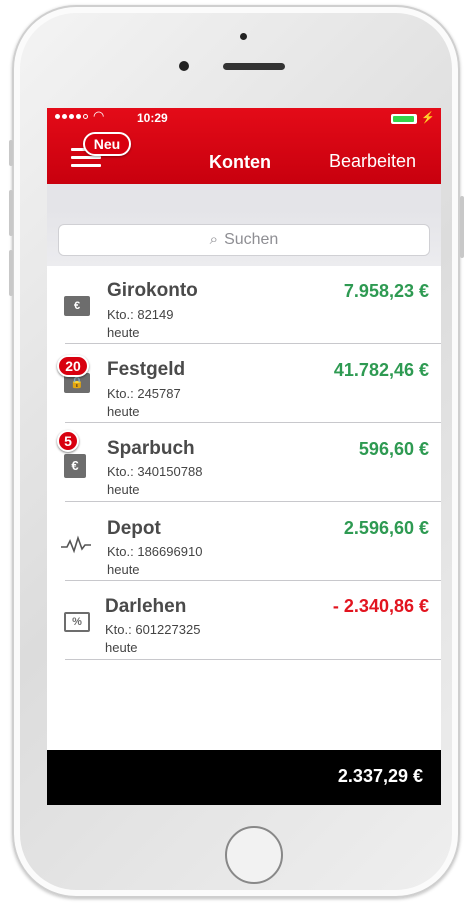 Image resolution: width=473 pixels, height=905 pixels. I want to click on account-name: Depot, so click(134, 528).